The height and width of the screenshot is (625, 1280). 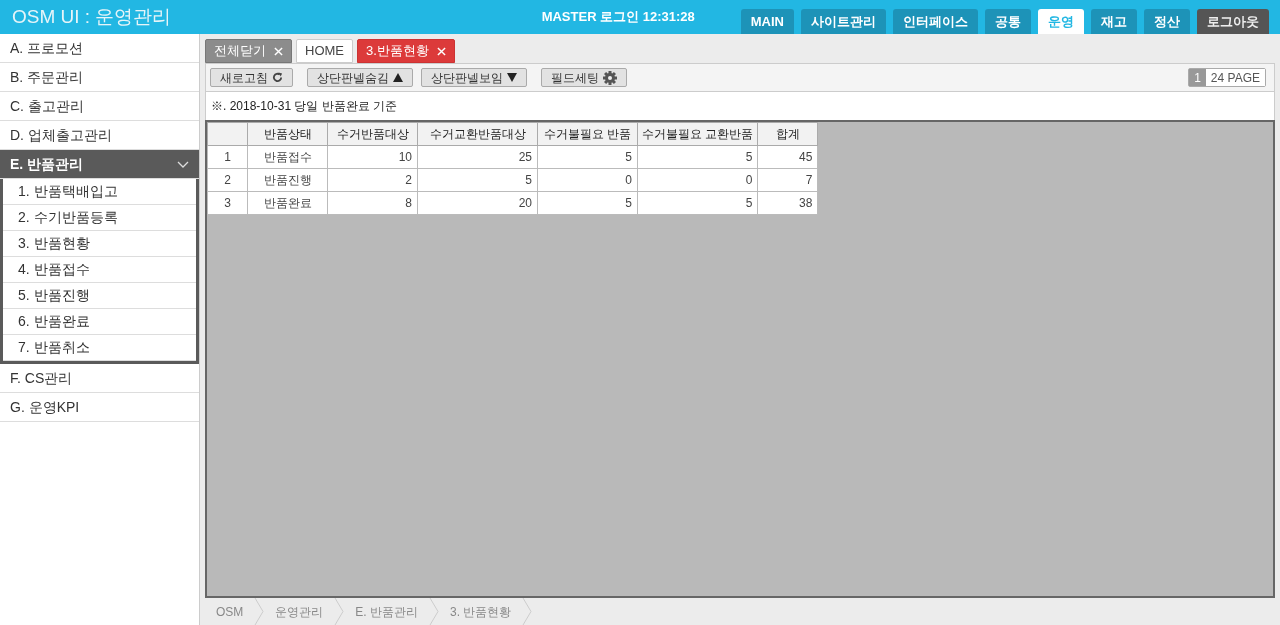 I want to click on table-cell: 10, so click(x=372, y=157).